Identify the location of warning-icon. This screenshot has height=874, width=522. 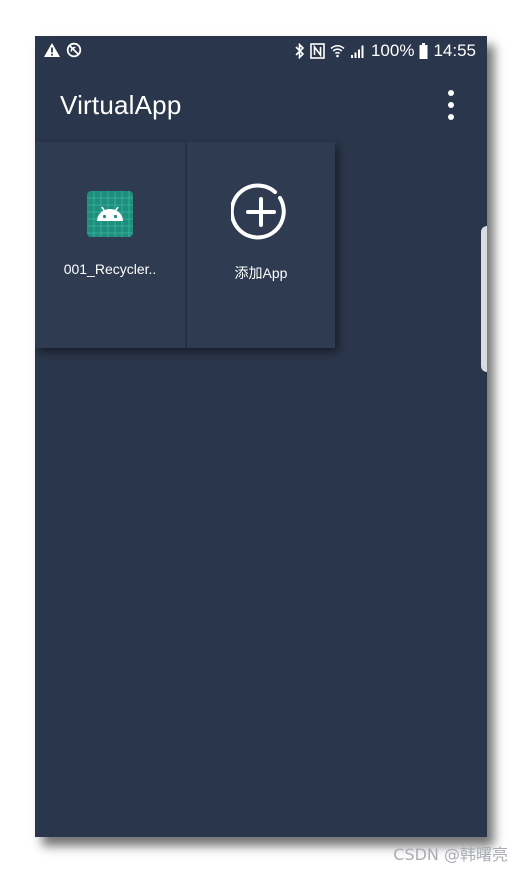
(52, 50).